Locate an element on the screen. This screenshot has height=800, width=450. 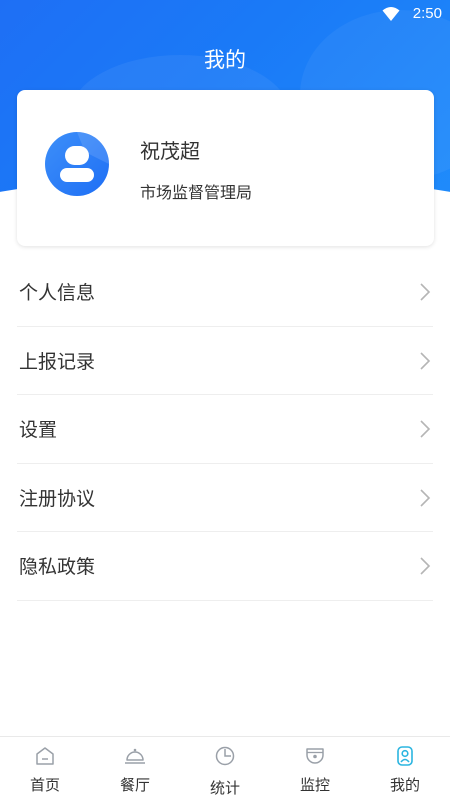
tab-label: 我的 is located at coordinates (404, 785).